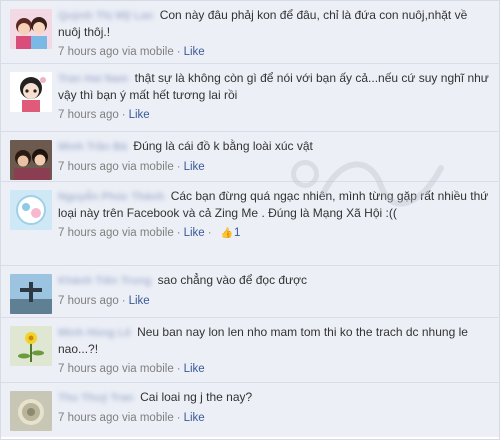 The width and height of the screenshot is (500, 440). I want to click on comment-author: Quỳnh Thị Mỹ Lan, so click(105, 16).